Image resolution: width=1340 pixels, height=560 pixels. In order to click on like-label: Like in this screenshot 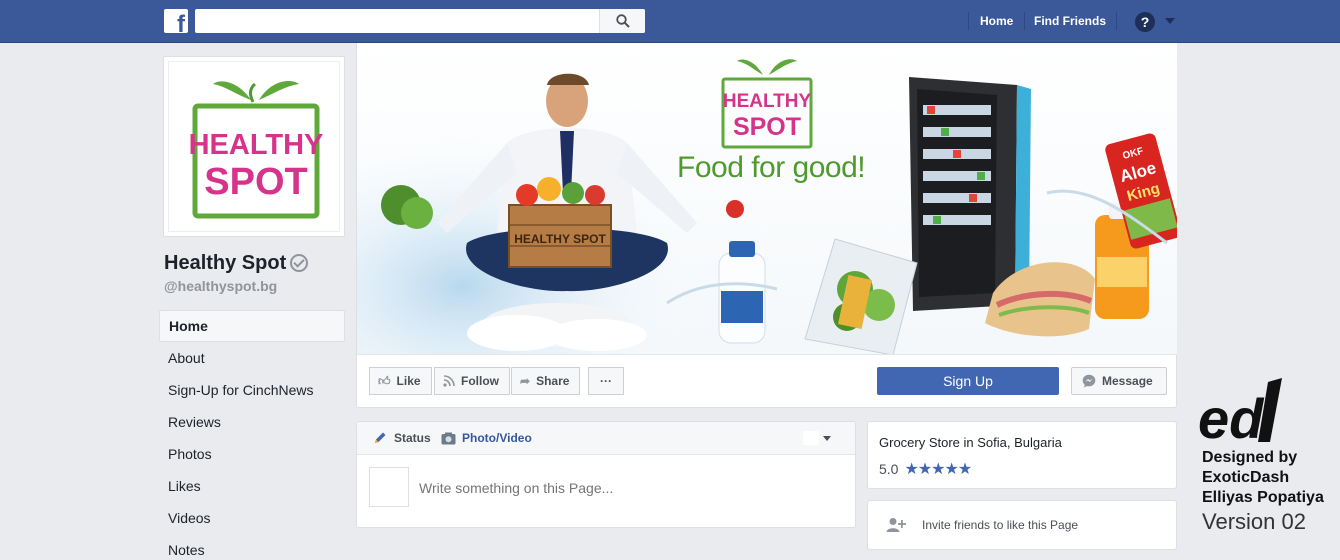, I will do `click(408, 381)`.